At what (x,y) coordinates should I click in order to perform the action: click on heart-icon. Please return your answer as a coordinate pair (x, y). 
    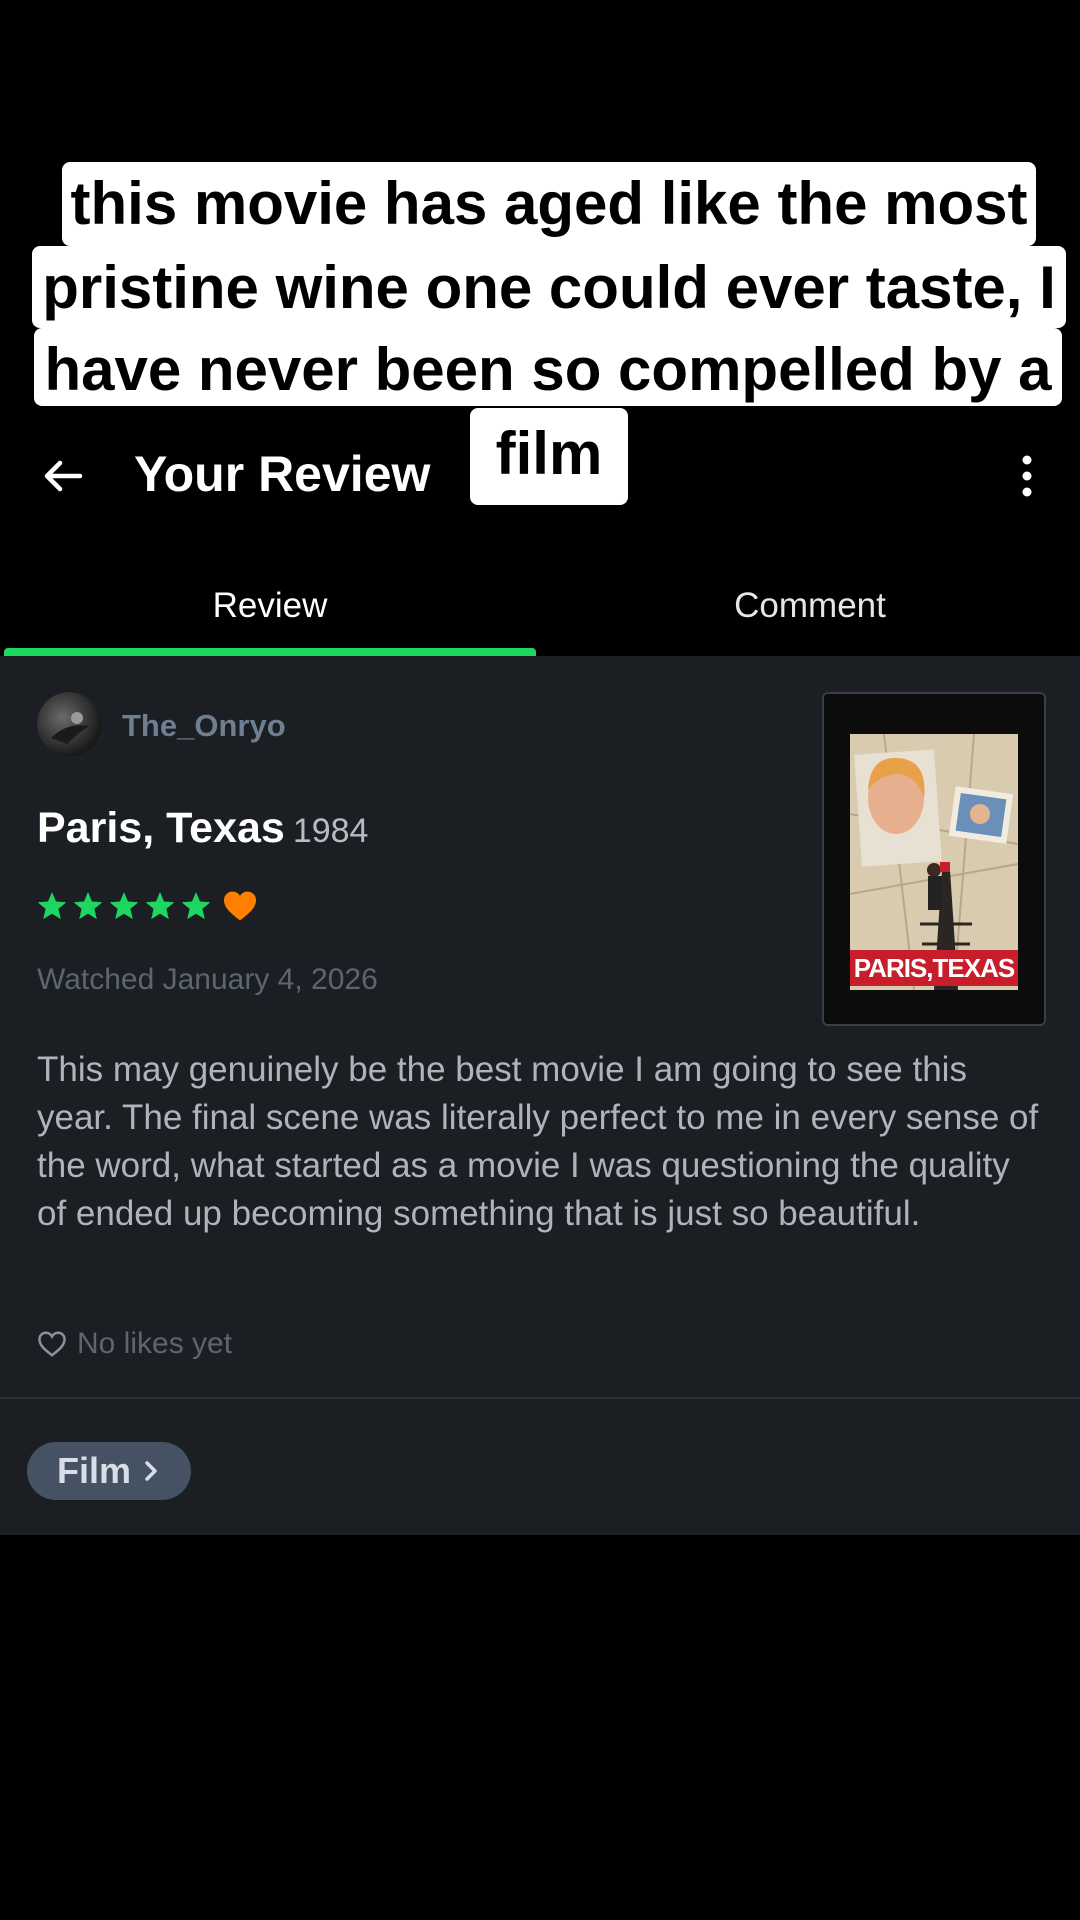
    Looking at the image, I should click on (240, 906).